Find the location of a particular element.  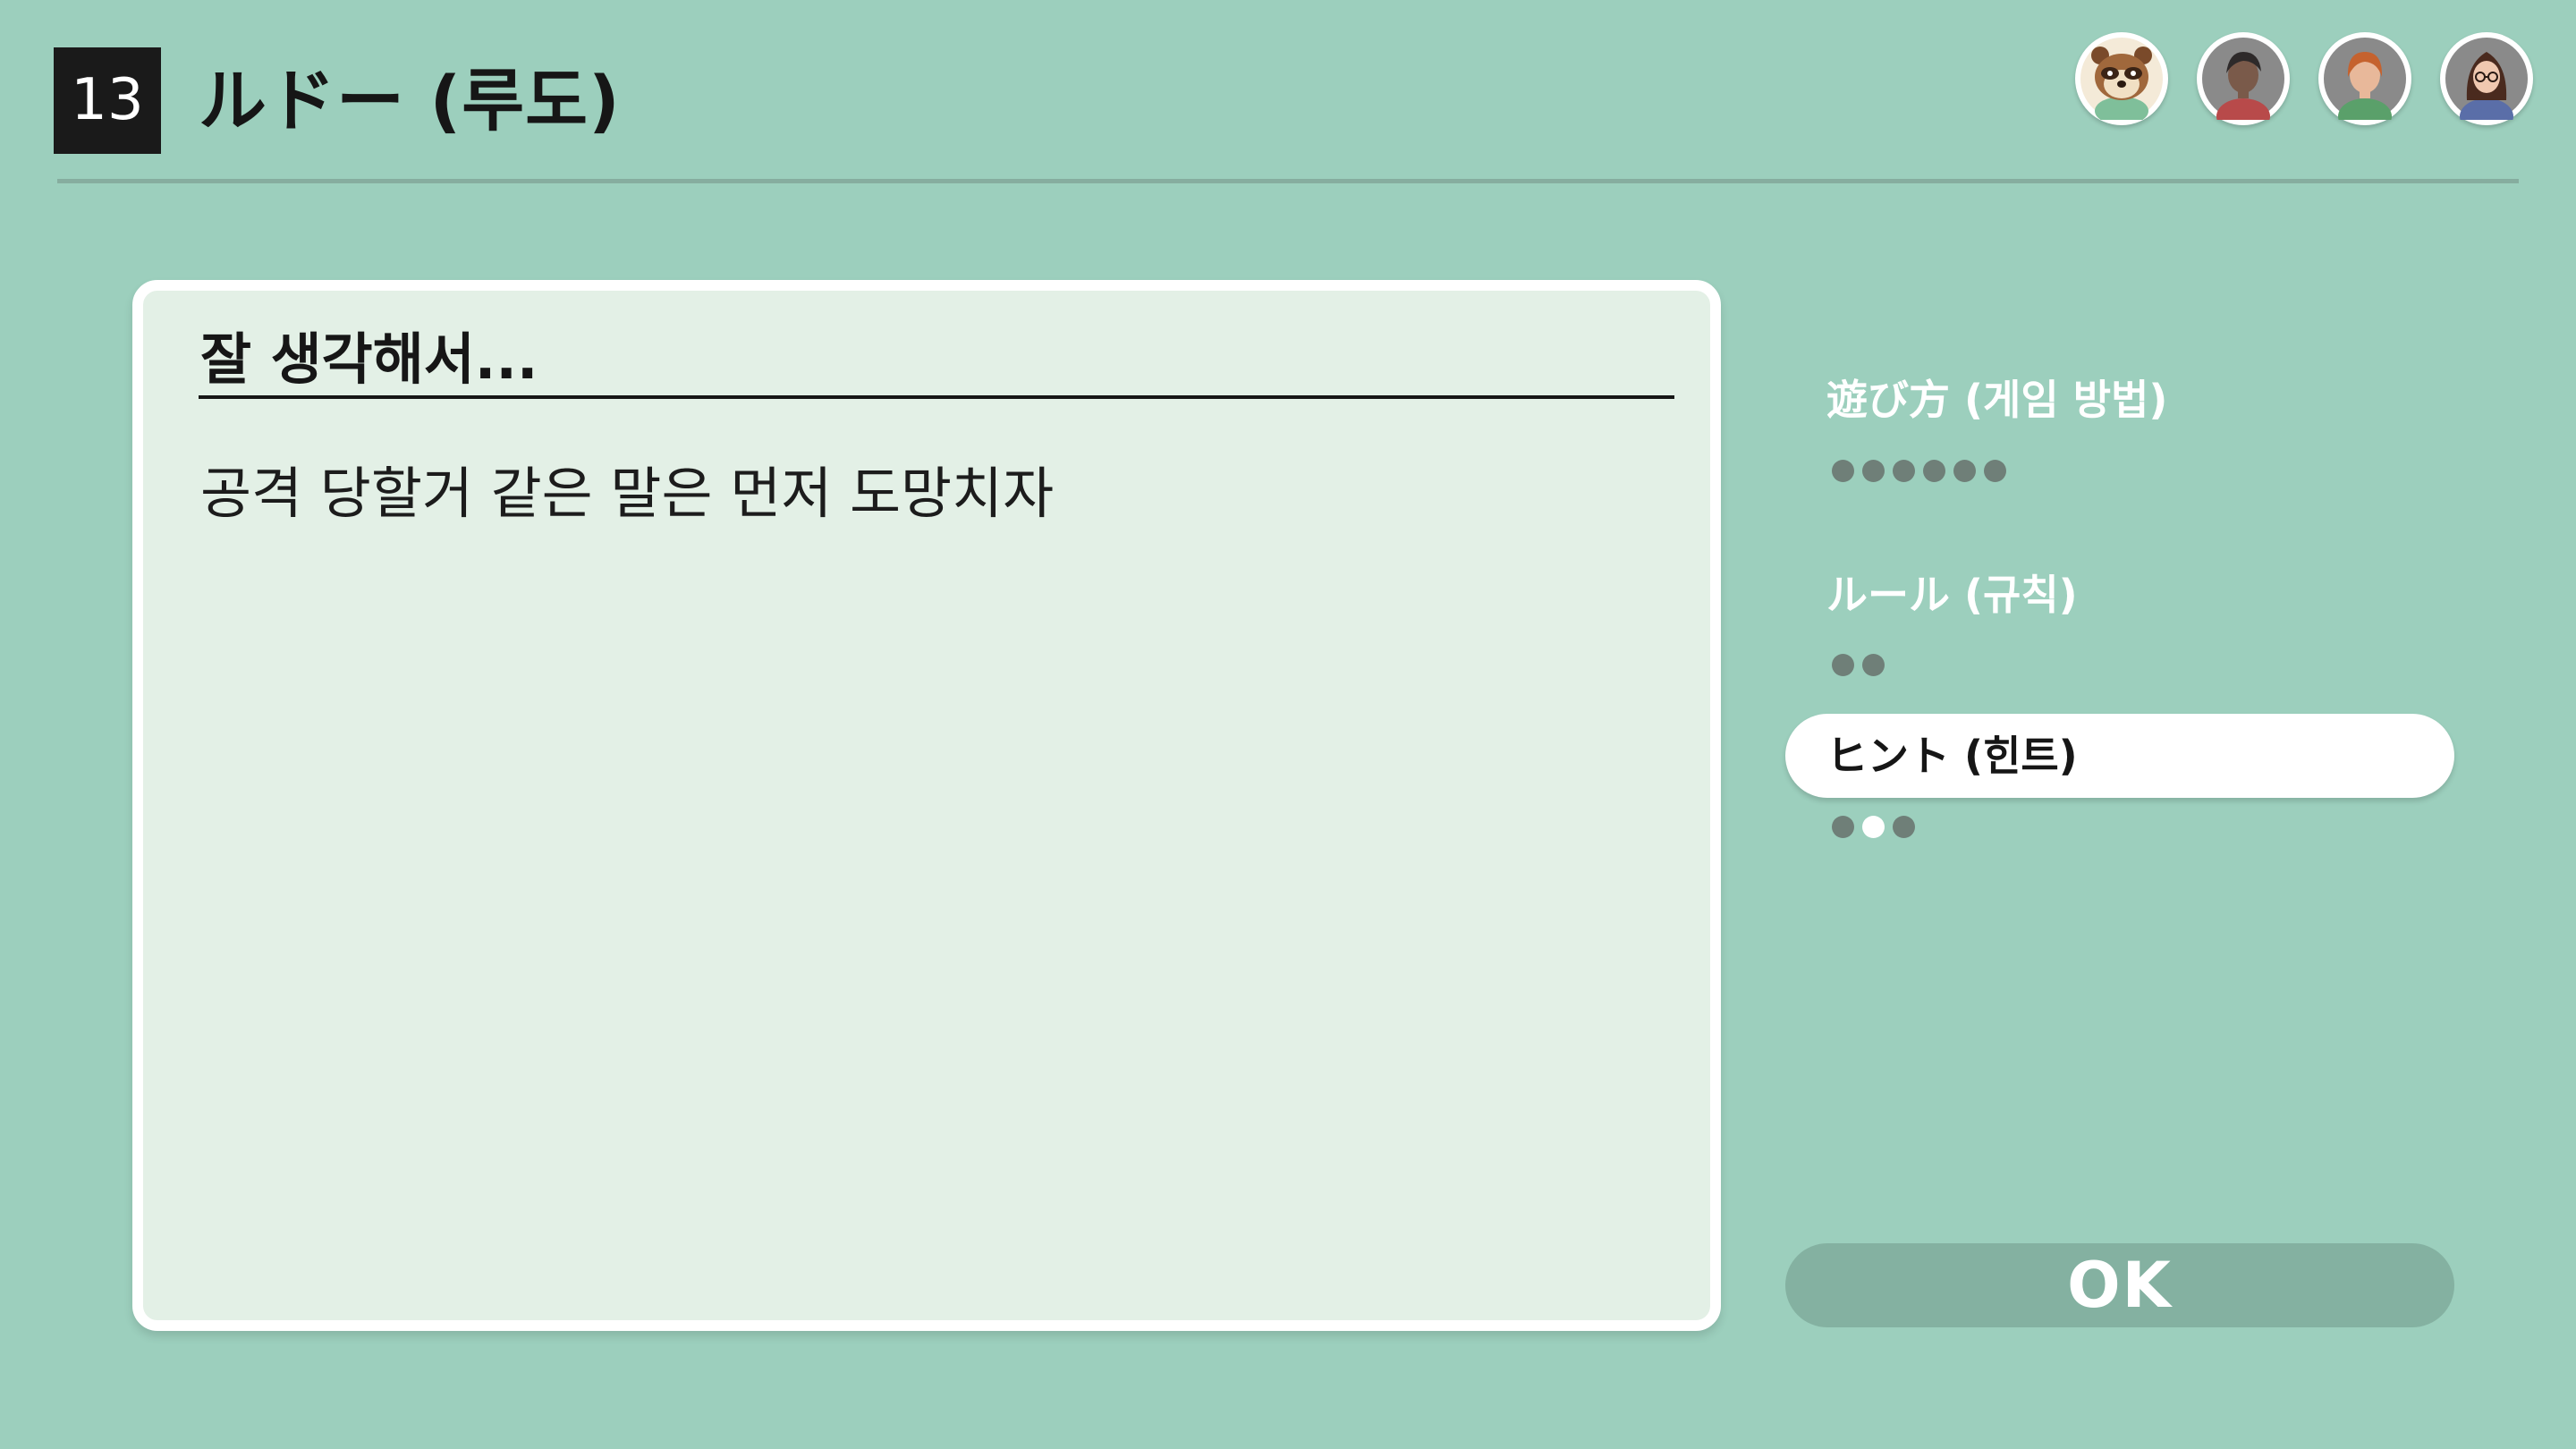

hint-heading-divider is located at coordinates (936, 397).